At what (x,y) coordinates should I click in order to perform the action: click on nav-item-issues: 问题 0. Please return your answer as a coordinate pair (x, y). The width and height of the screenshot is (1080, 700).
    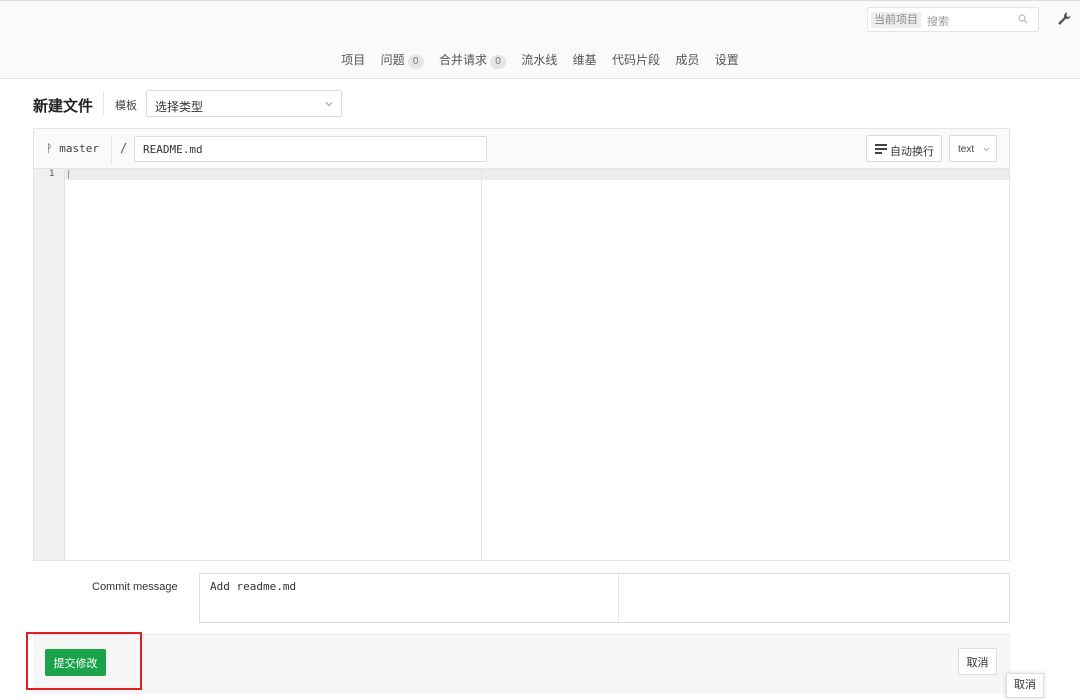
    Looking at the image, I should click on (402, 60).